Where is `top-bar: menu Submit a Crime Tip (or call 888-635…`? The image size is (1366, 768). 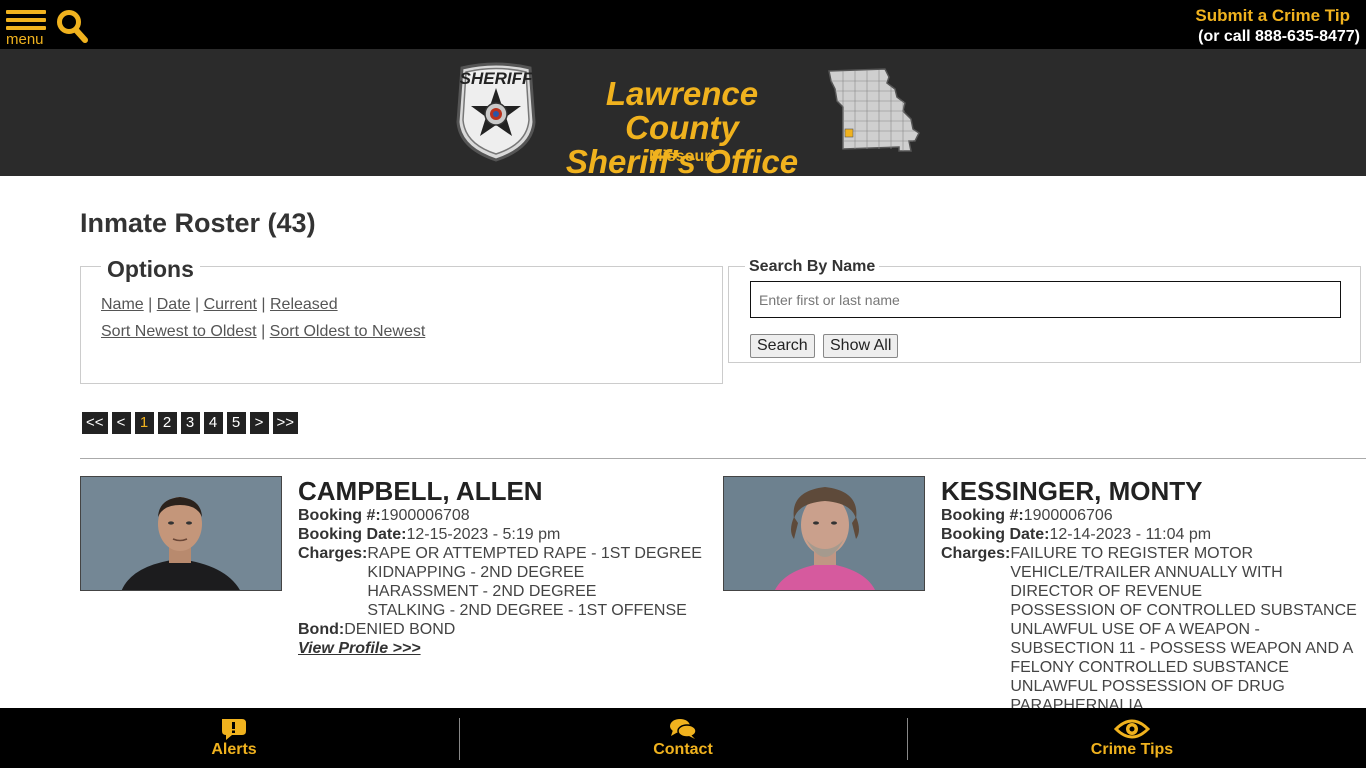 top-bar: menu Submit a Crime Tip (or call 888-635… is located at coordinates (683, 24).